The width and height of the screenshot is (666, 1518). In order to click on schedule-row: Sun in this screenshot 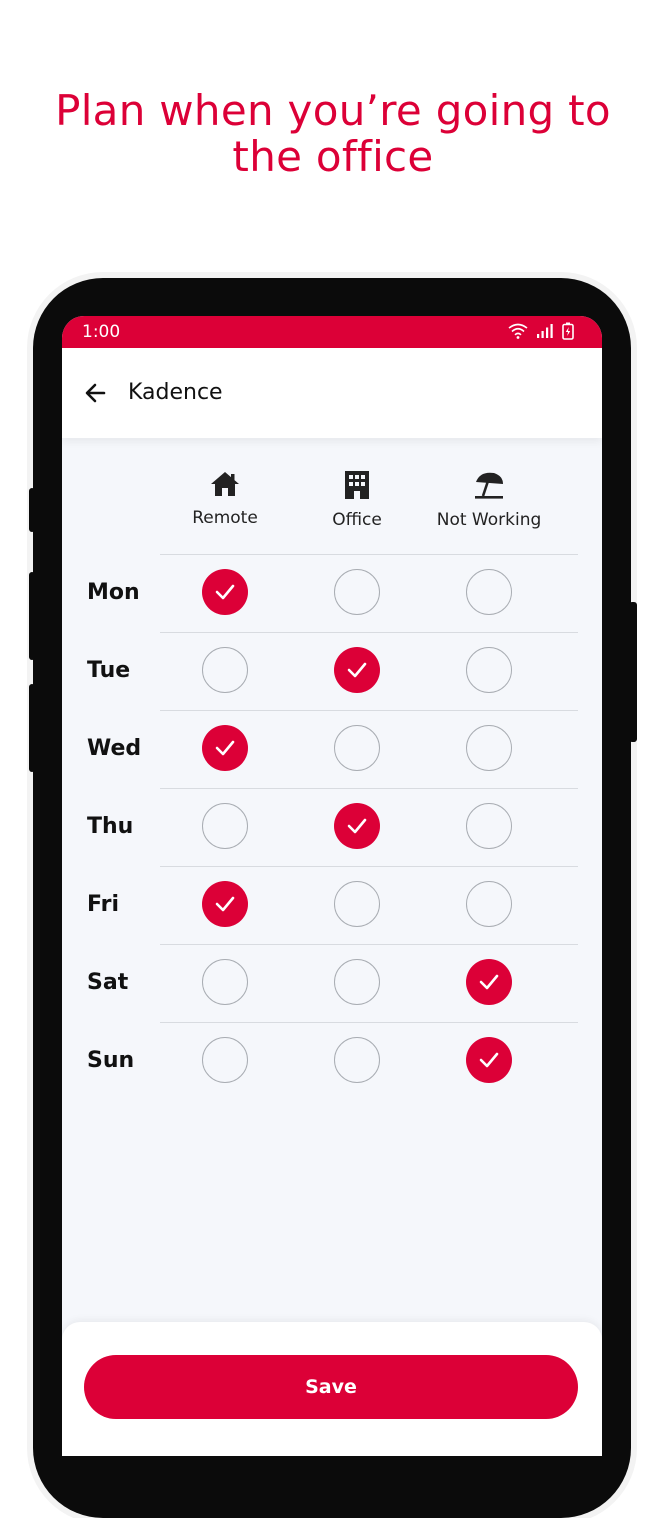, I will do `click(332, 1061)`.